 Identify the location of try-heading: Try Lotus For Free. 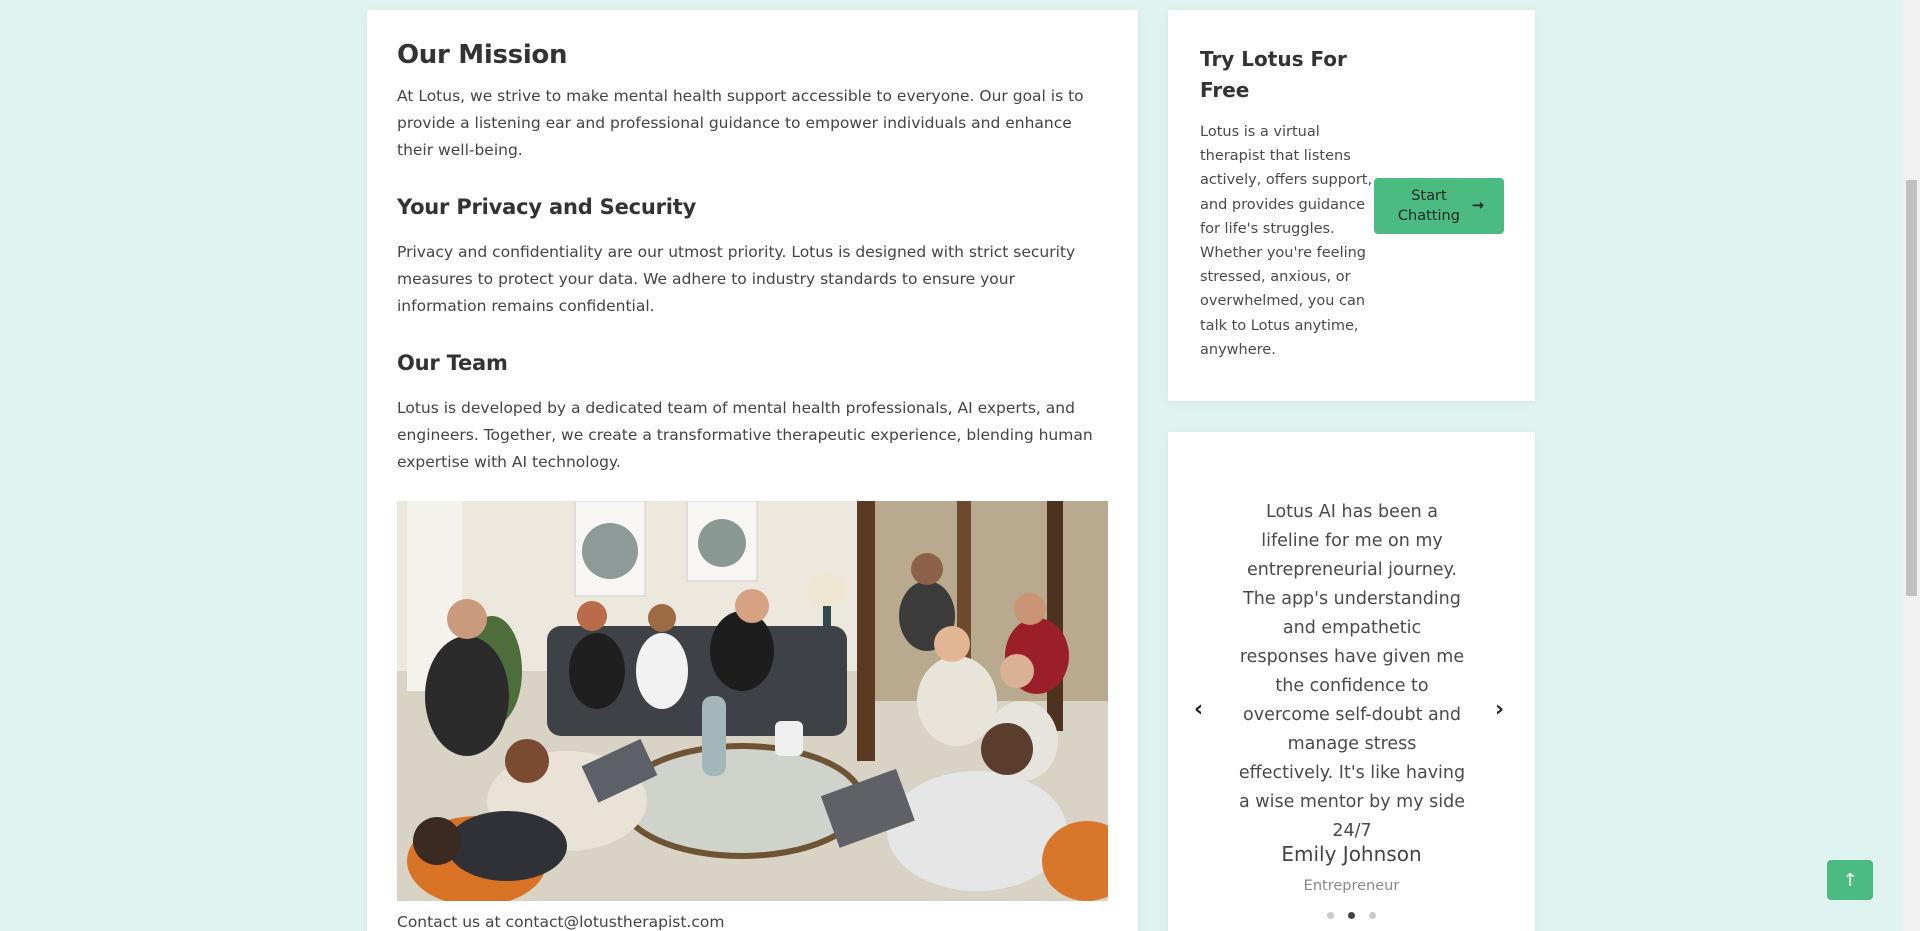
(1273, 74).